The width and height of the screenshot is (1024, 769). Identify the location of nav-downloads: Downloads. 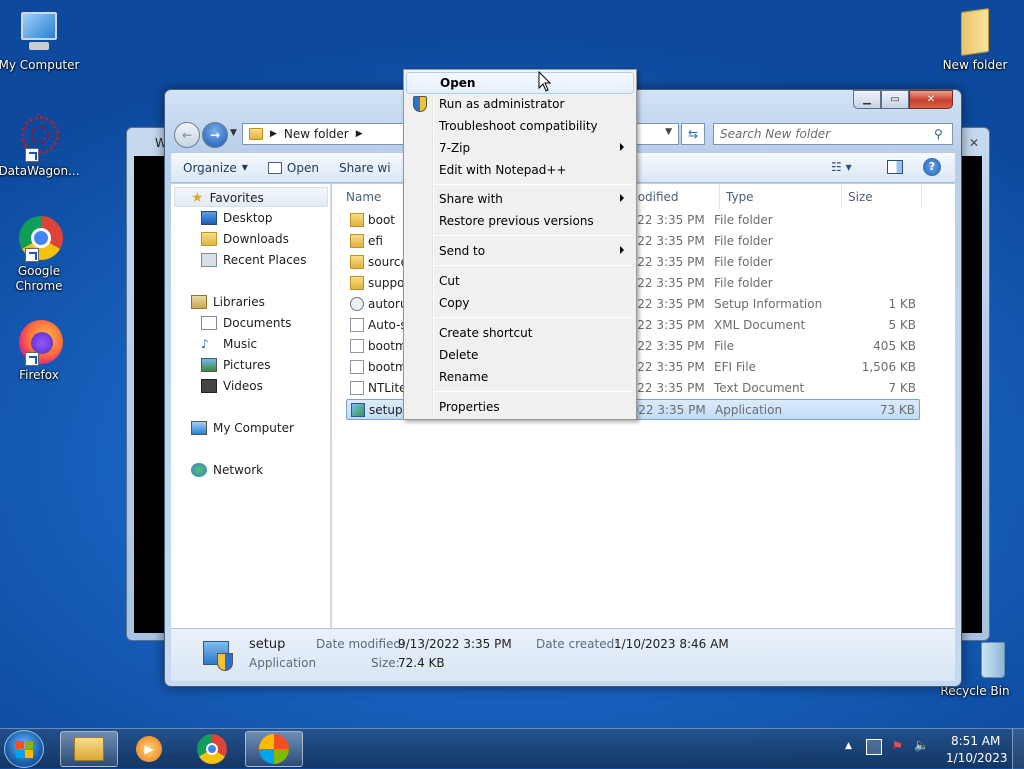
(245, 239).